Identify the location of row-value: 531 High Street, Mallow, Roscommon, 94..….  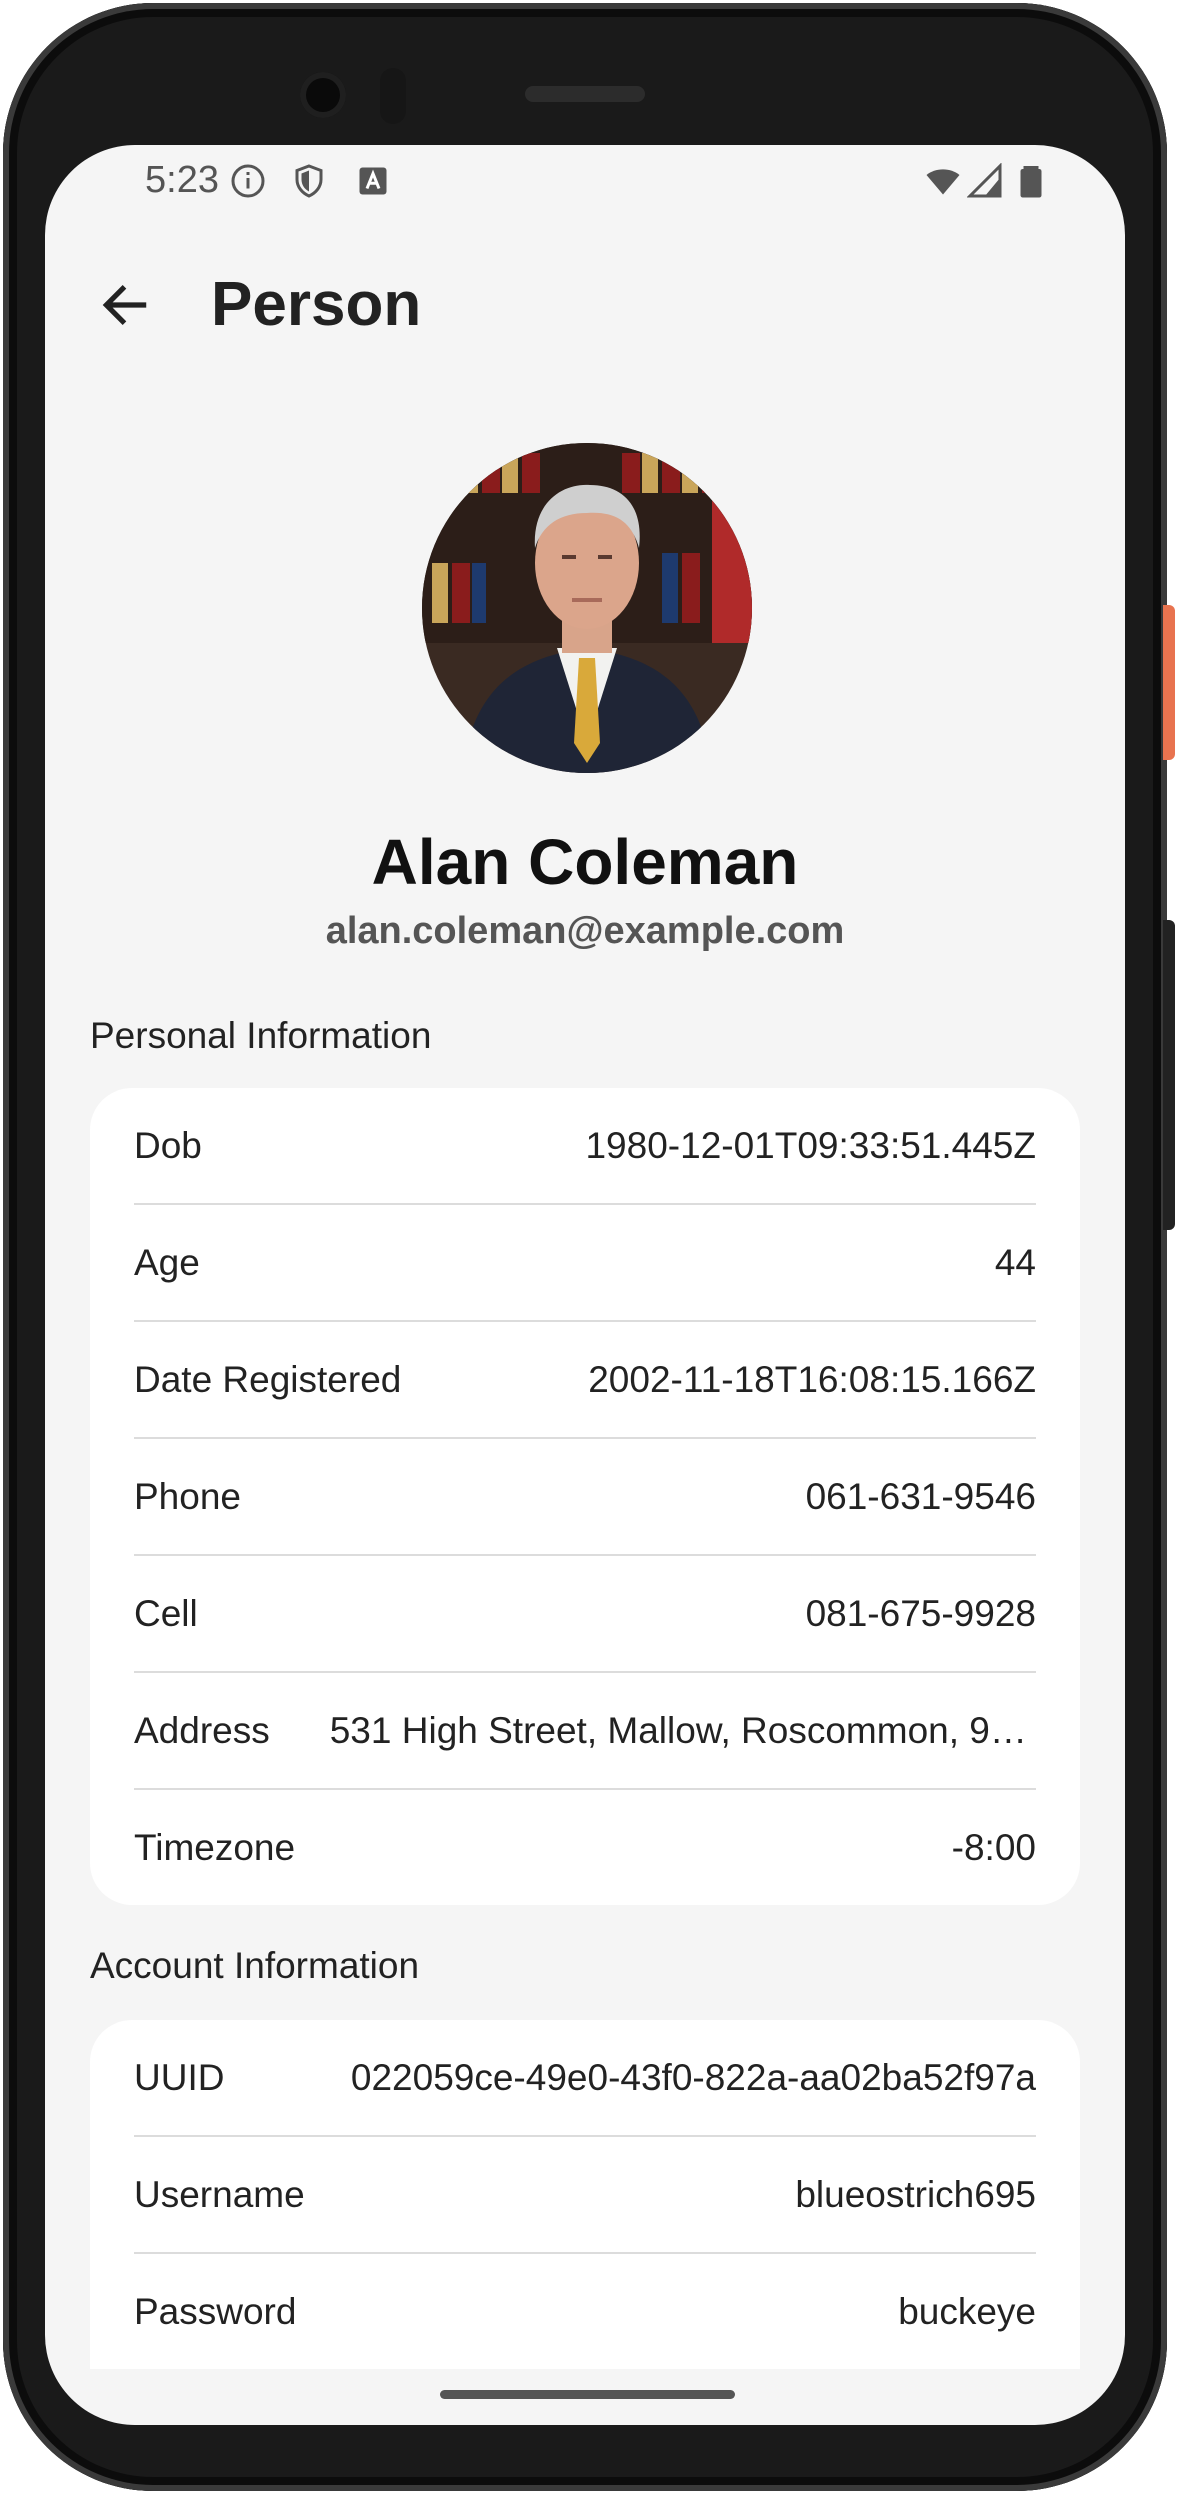
(682, 1730).